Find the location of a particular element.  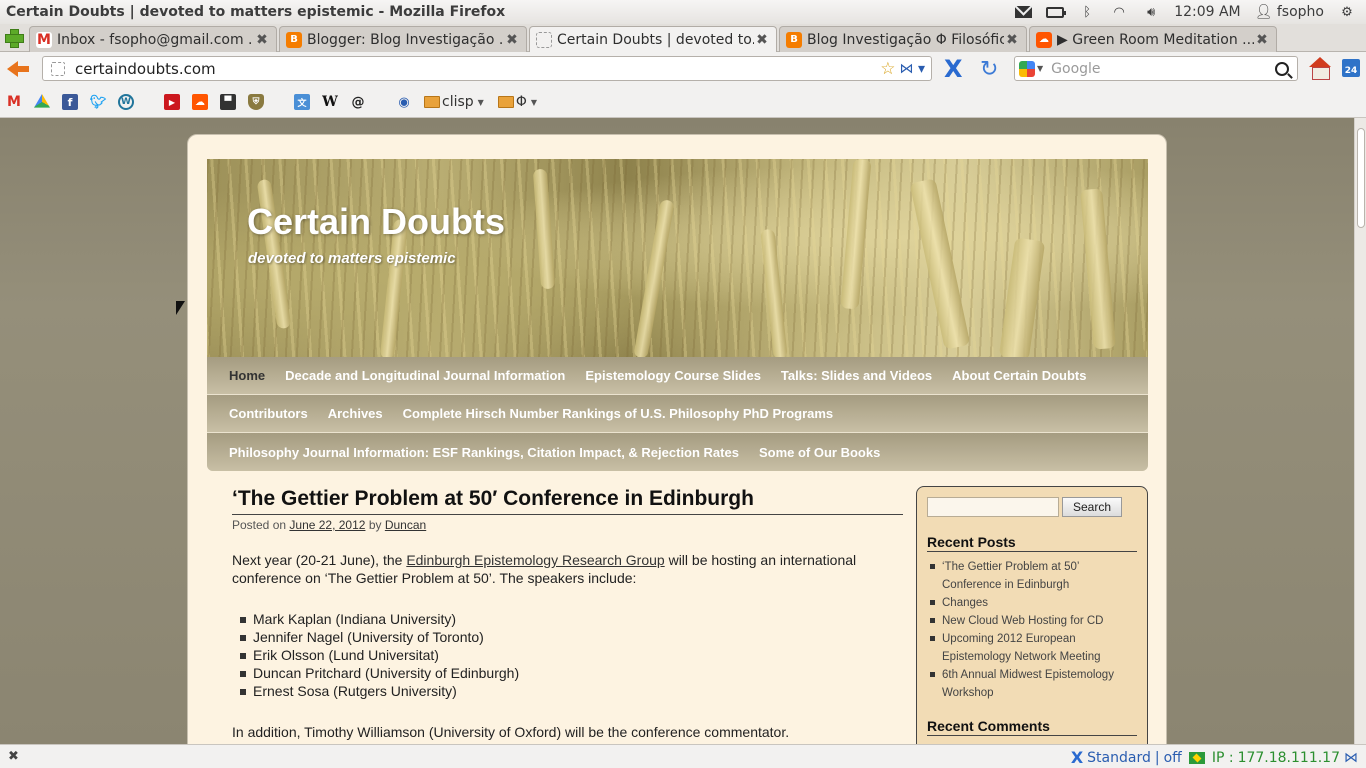

resize-arrows-icon: ⋈ is located at coordinates (1351, 758).